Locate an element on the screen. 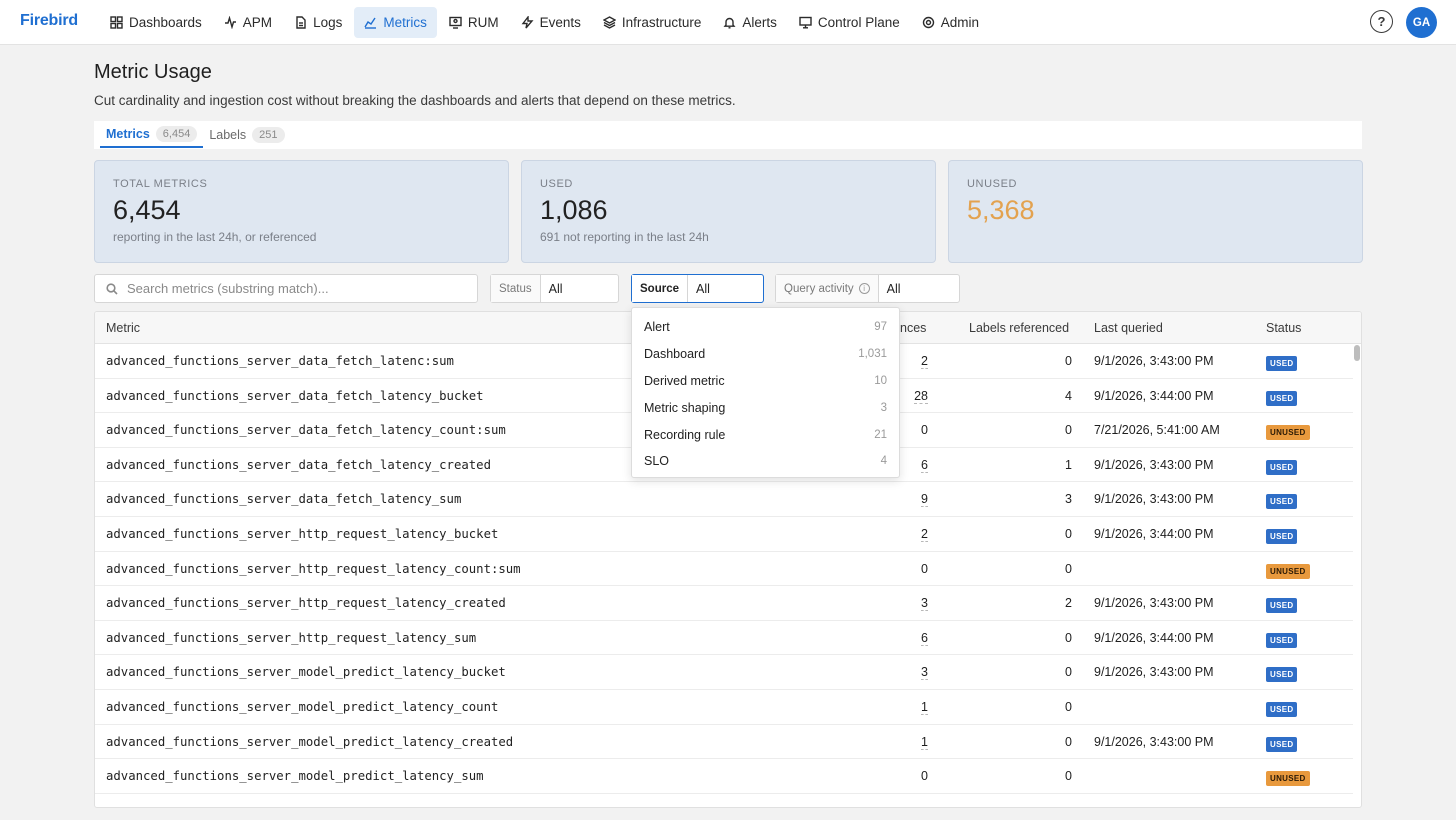 The image size is (1456, 820). query-activity-filter-value: All is located at coordinates (894, 288).